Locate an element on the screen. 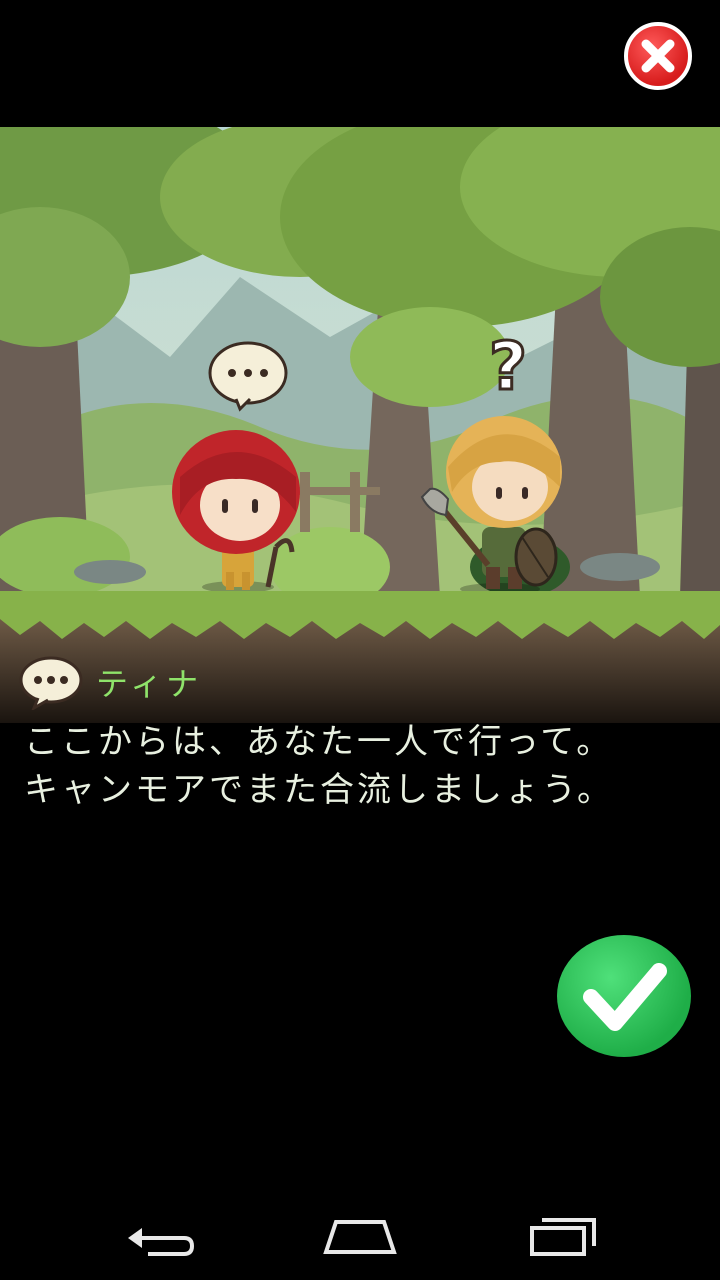  navigation-bar is located at coordinates (360, 1235).